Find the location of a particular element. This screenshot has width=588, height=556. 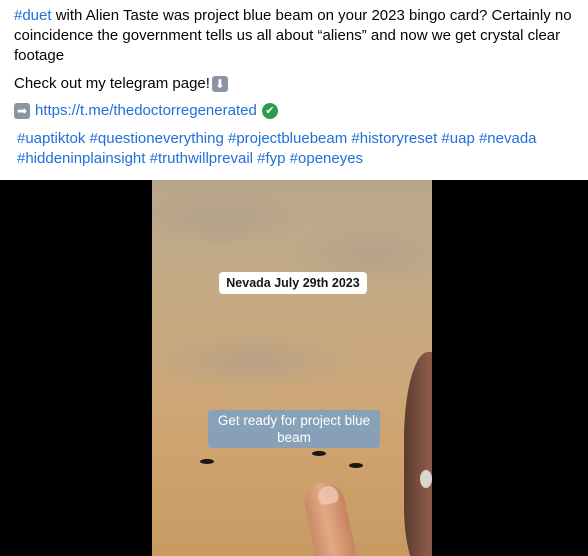

telegram-link-line: ➡ https://t.me/thedoctorregenerated ✔ is located at coordinates (297, 111).